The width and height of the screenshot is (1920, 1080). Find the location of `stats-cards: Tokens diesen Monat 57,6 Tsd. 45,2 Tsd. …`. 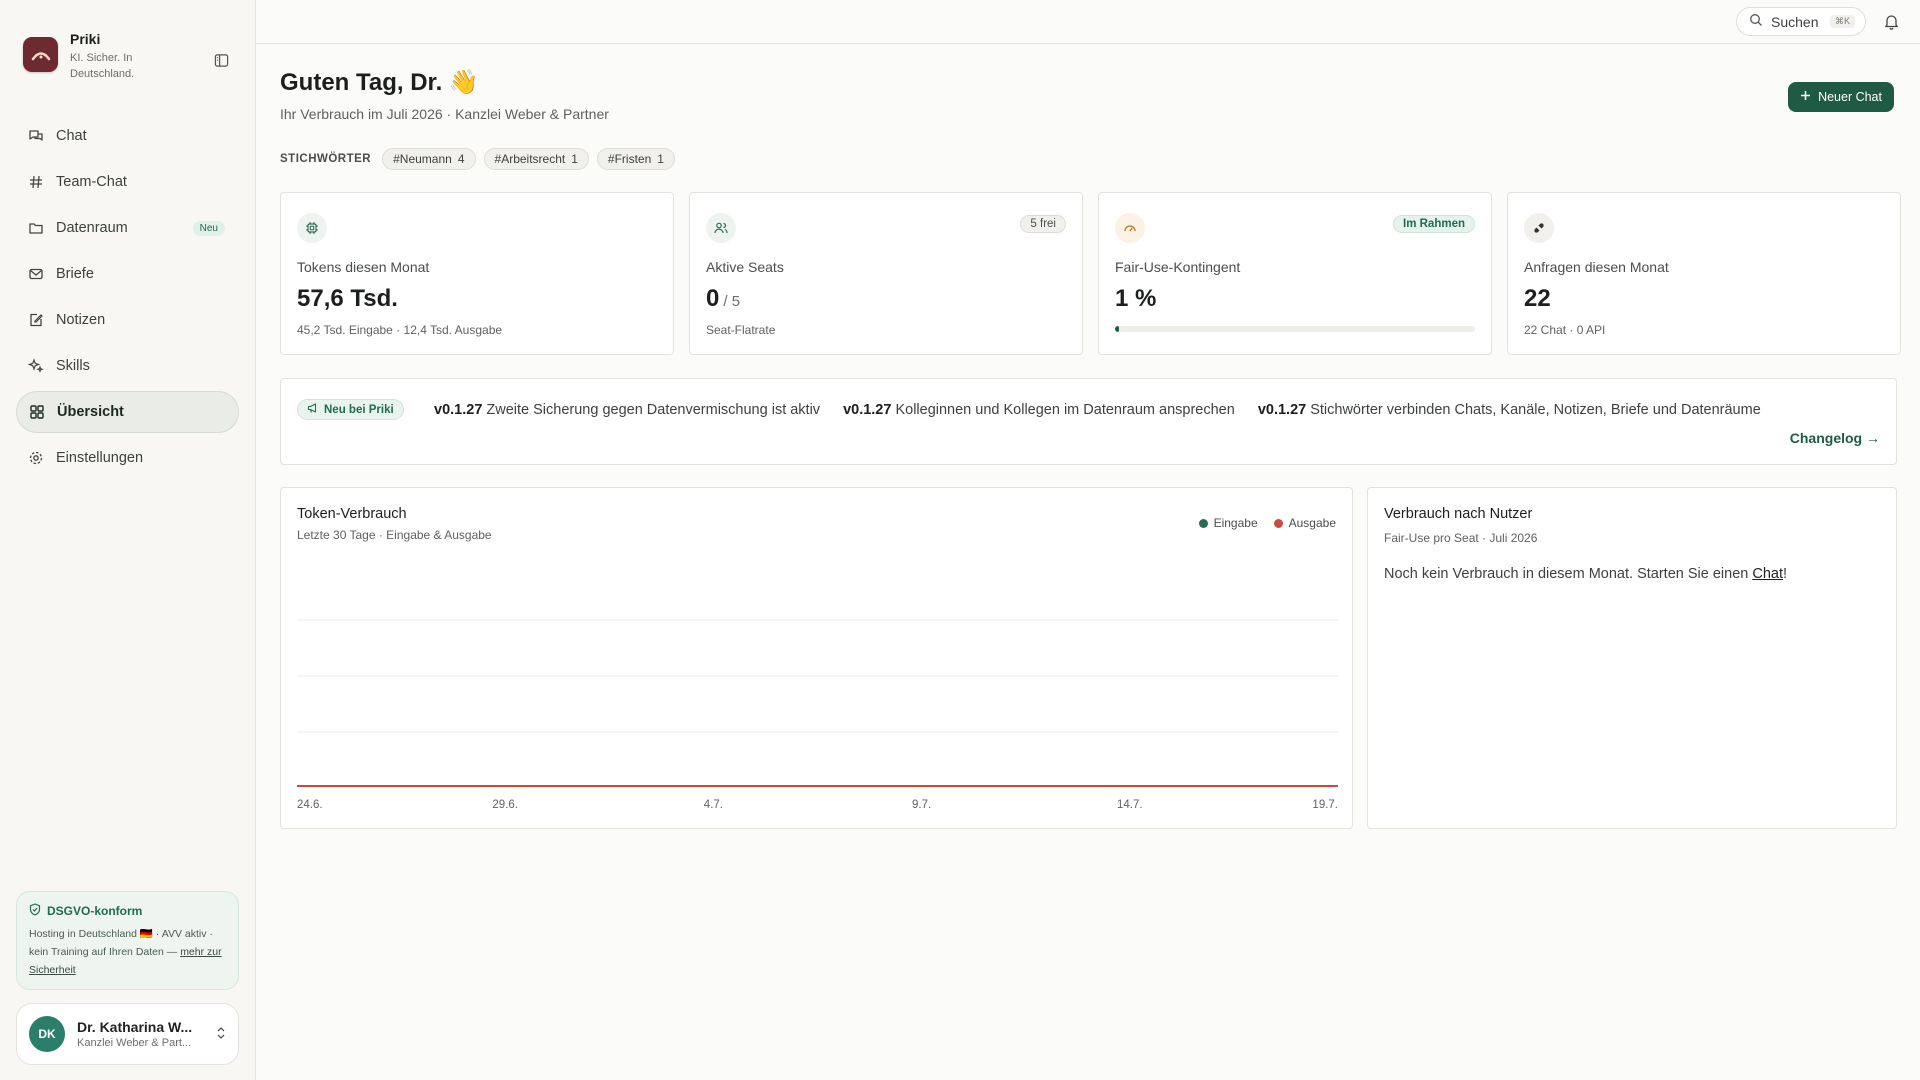

stats-cards: Tokens diesen Monat 57,6 Tsd. 45,2 Tsd. … is located at coordinates (1090, 273).